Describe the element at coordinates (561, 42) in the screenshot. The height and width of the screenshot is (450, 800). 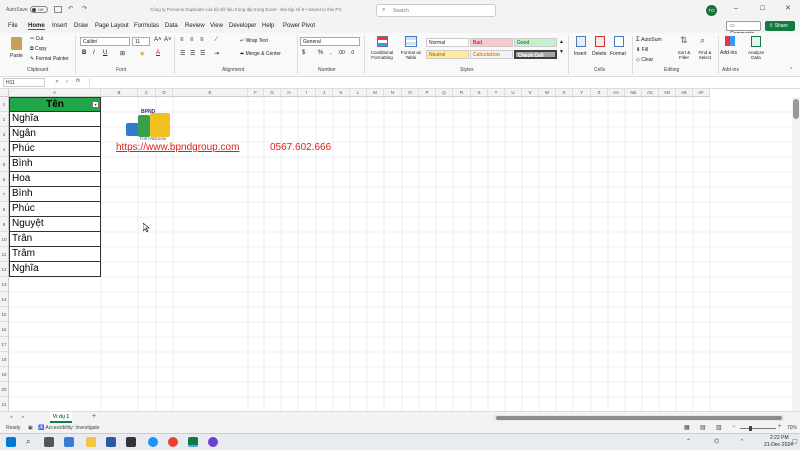
I see `styles-scroll-up-icon: ▲` at that location.